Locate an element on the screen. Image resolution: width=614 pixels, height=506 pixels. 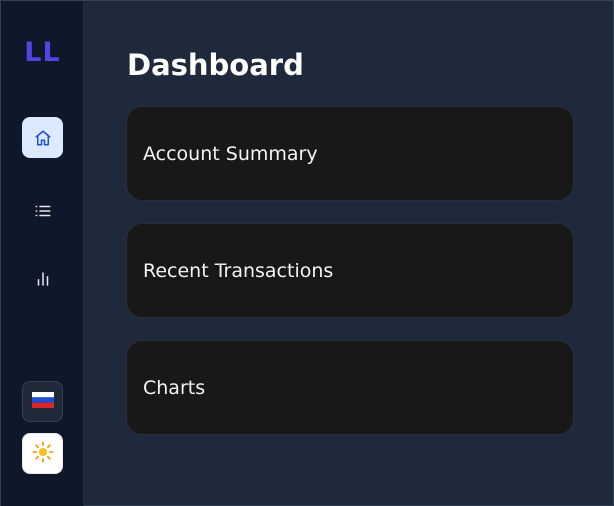
russian-flag-icon is located at coordinates (42, 401).